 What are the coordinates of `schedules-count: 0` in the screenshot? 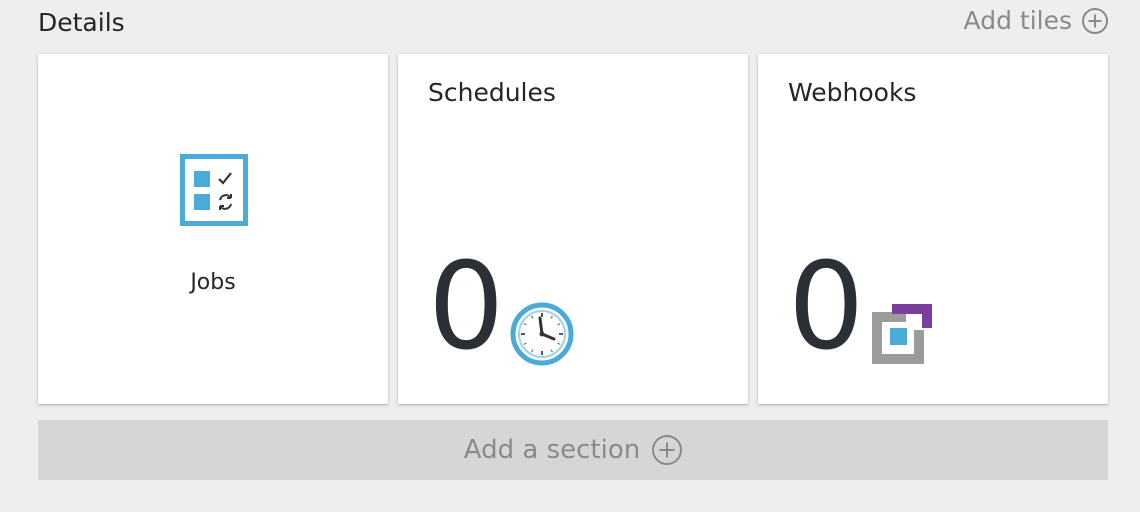 It's located at (466, 307).